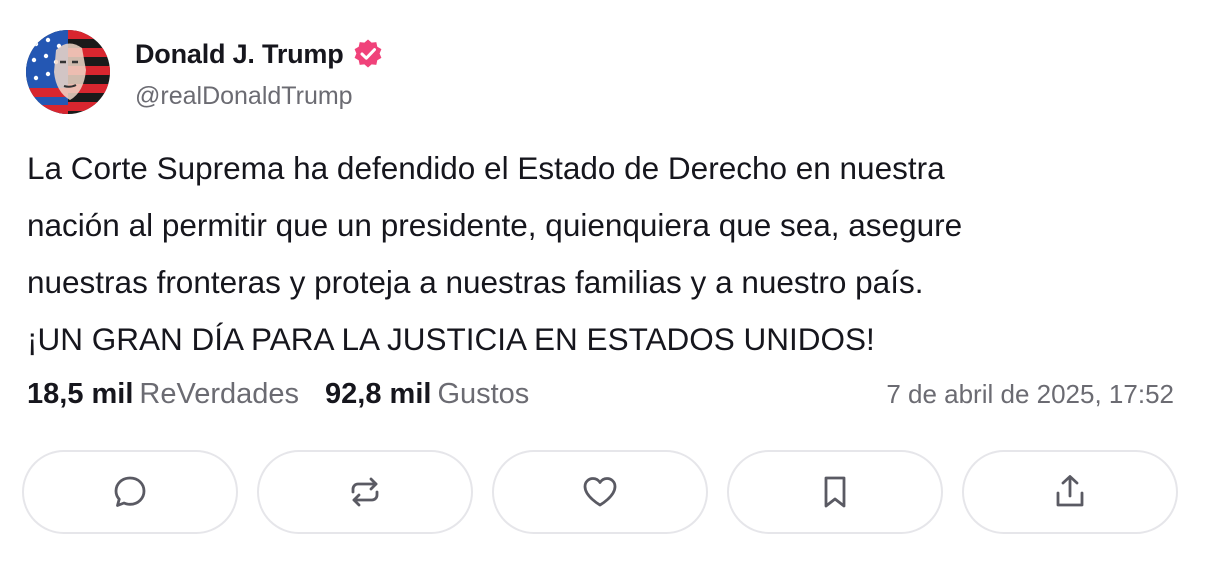 This screenshot has width=1212, height=576. I want to click on flag-portrait-avatar-icon, so click(68, 72).